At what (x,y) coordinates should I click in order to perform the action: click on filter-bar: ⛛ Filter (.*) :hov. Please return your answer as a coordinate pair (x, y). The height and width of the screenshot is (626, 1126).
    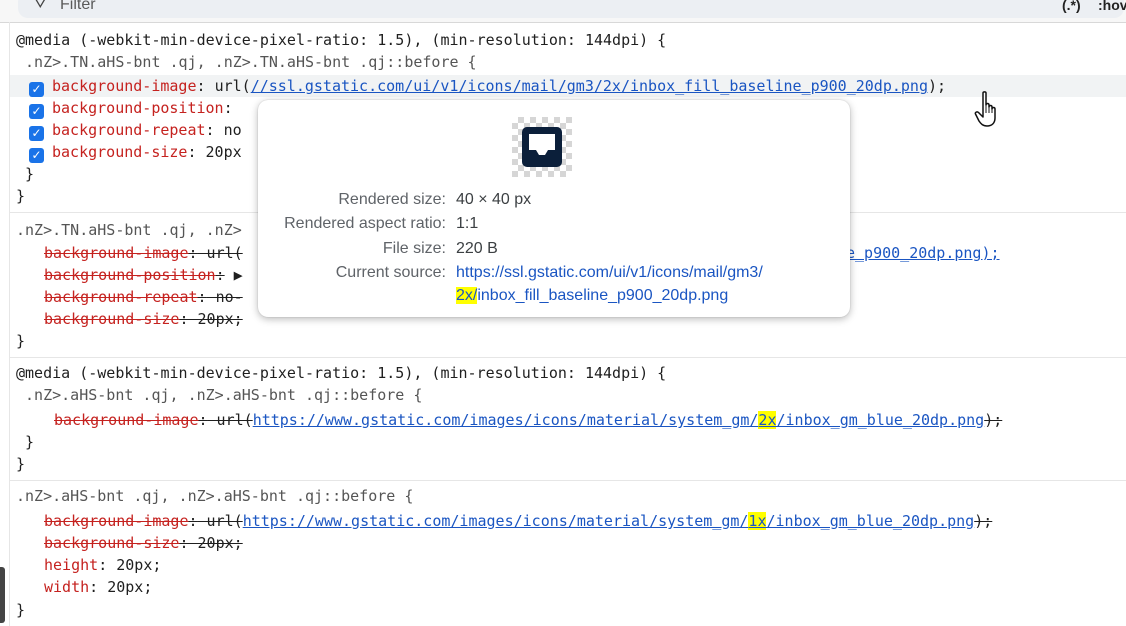
    Looking at the image, I should click on (563, 11).